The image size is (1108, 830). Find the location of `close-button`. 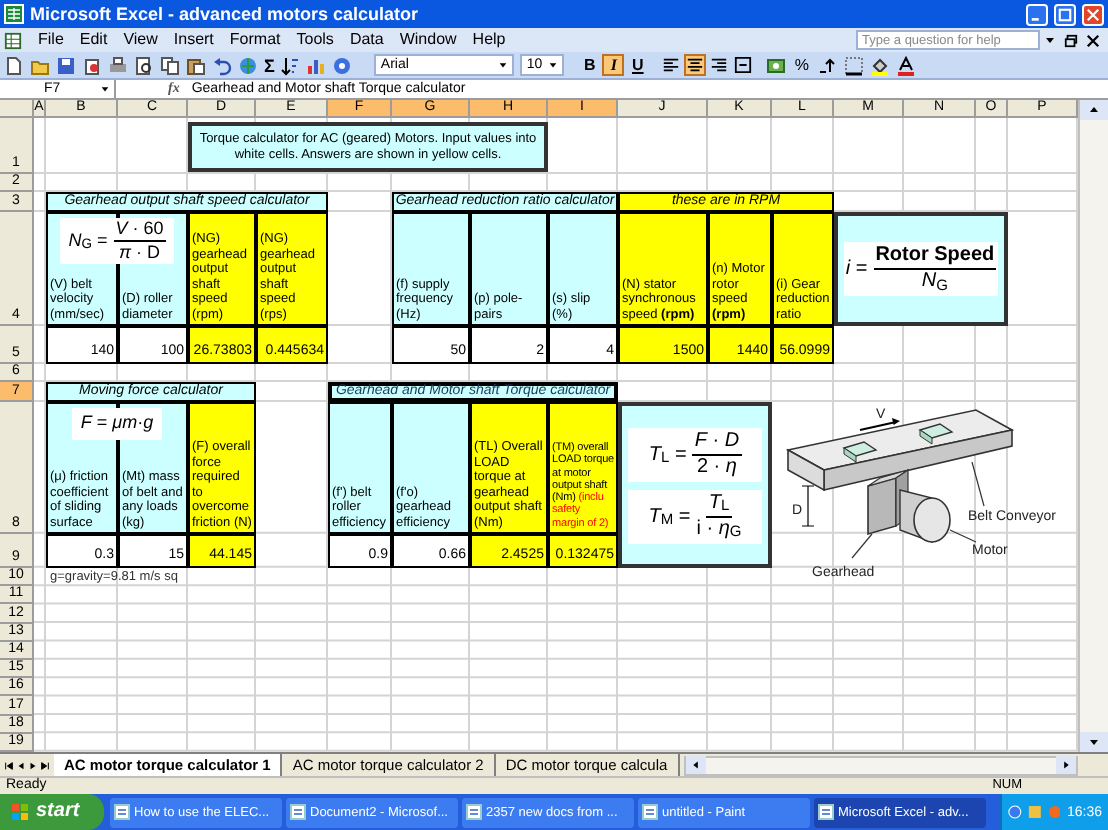

close-button is located at coordinates (1093, 14).